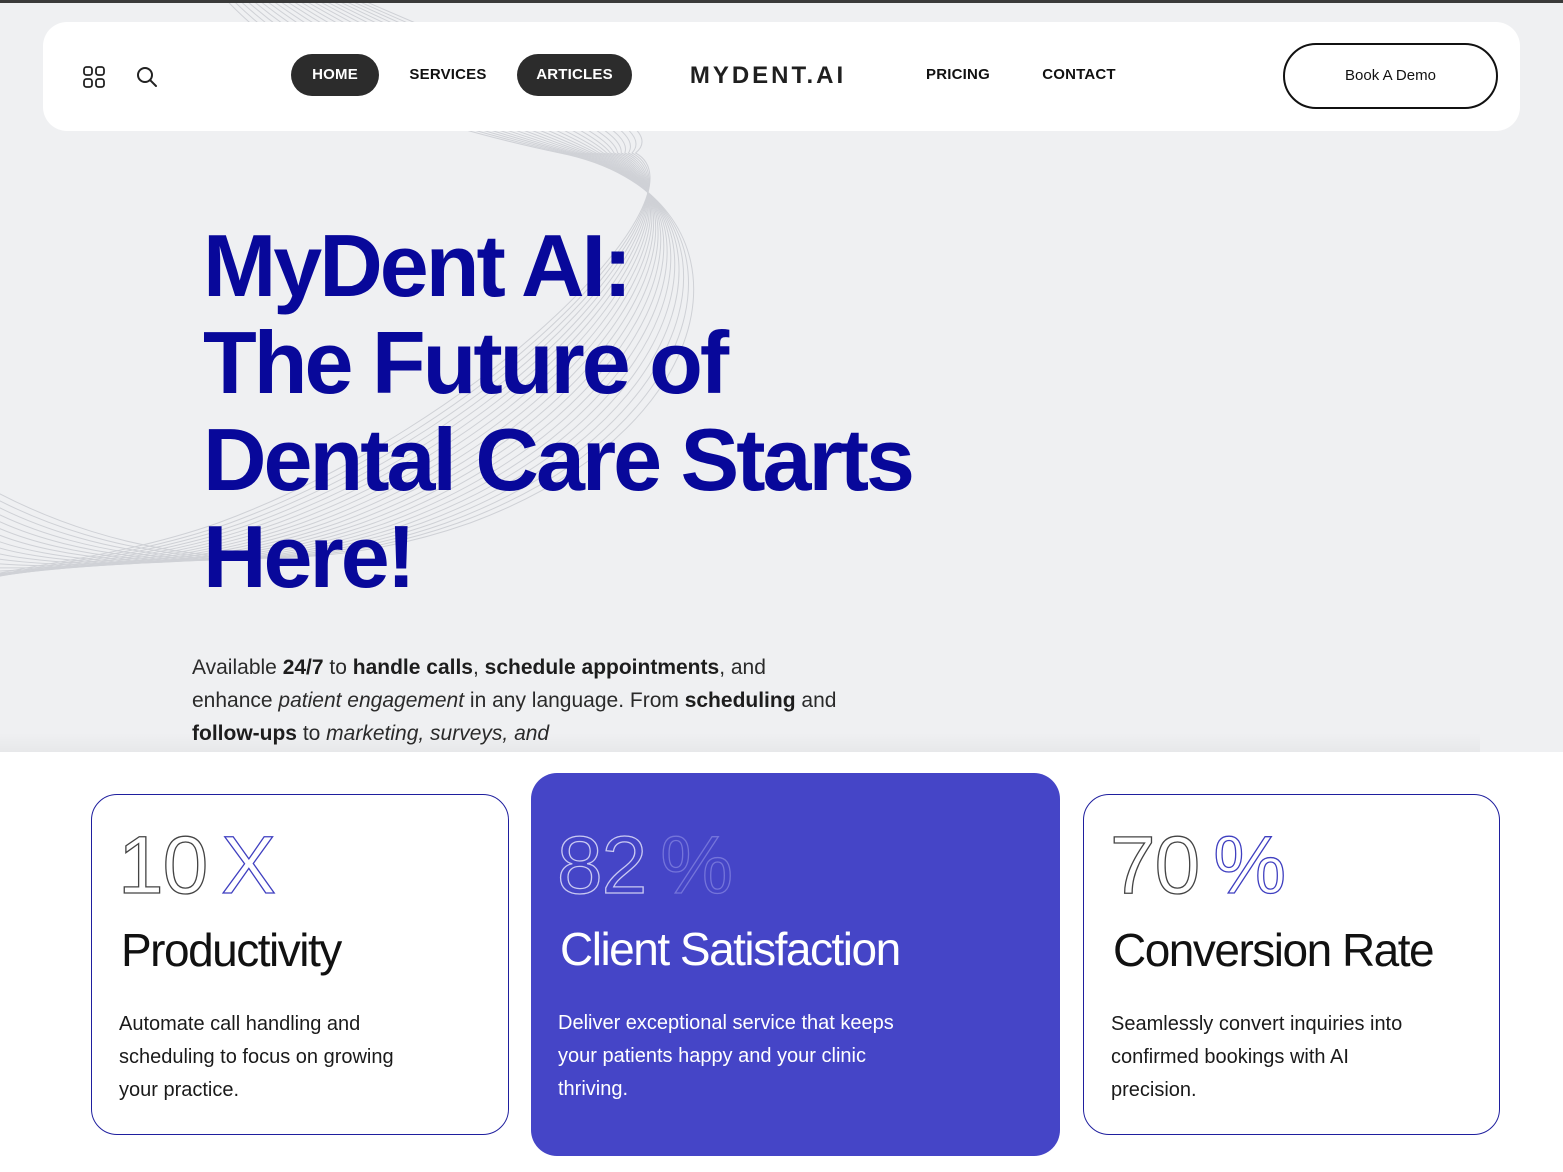  What do you see at coordinates (163, 865) in the screenshot?
I see `stat-number: 10` at bounding box center [163, 865].